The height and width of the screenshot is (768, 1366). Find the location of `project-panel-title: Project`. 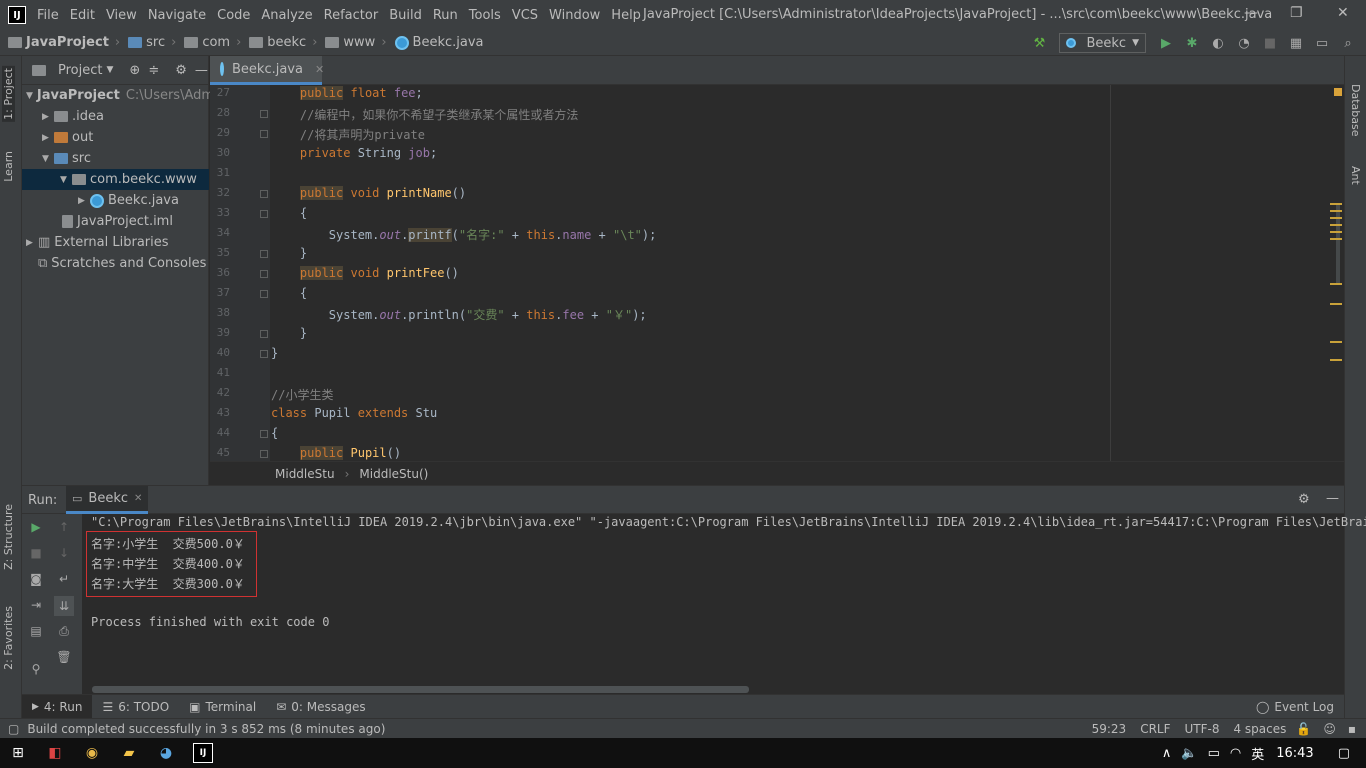

project-panel-title: Project is located at coordinates (80, 70).